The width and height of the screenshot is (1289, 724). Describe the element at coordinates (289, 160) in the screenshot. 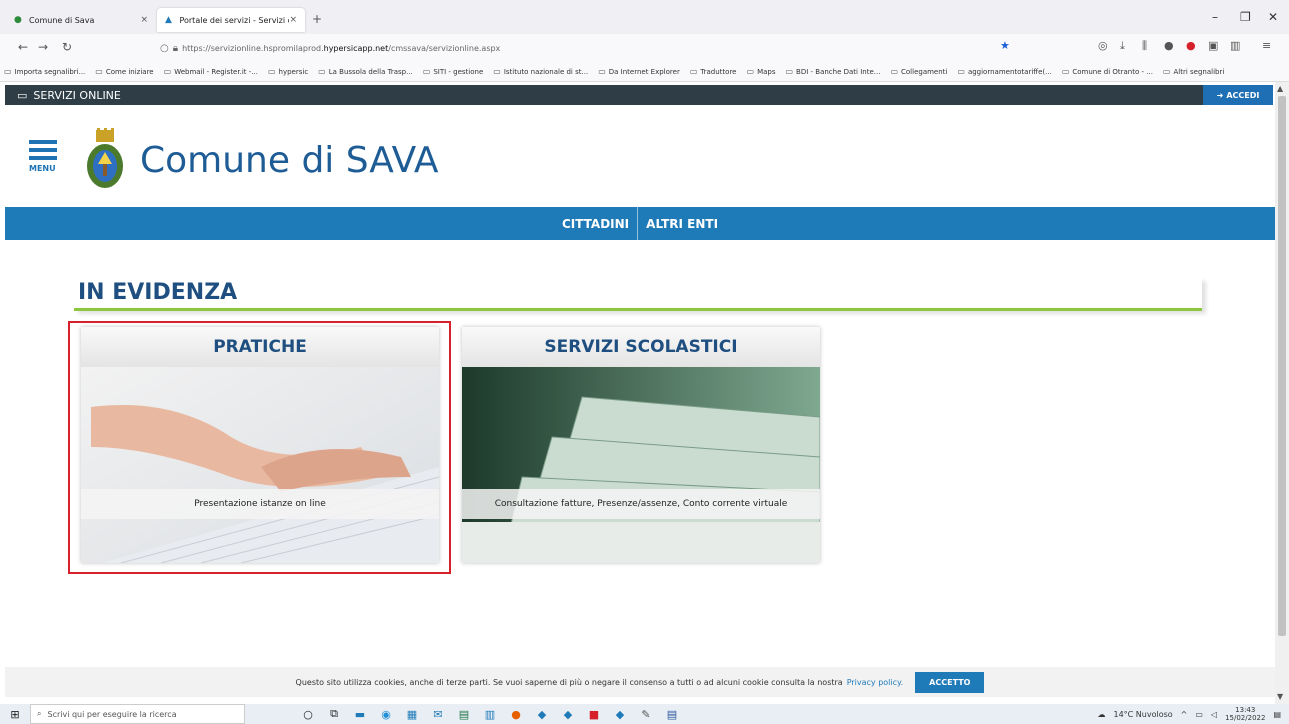

I see `site-title: Comune di SAVA` at that location.